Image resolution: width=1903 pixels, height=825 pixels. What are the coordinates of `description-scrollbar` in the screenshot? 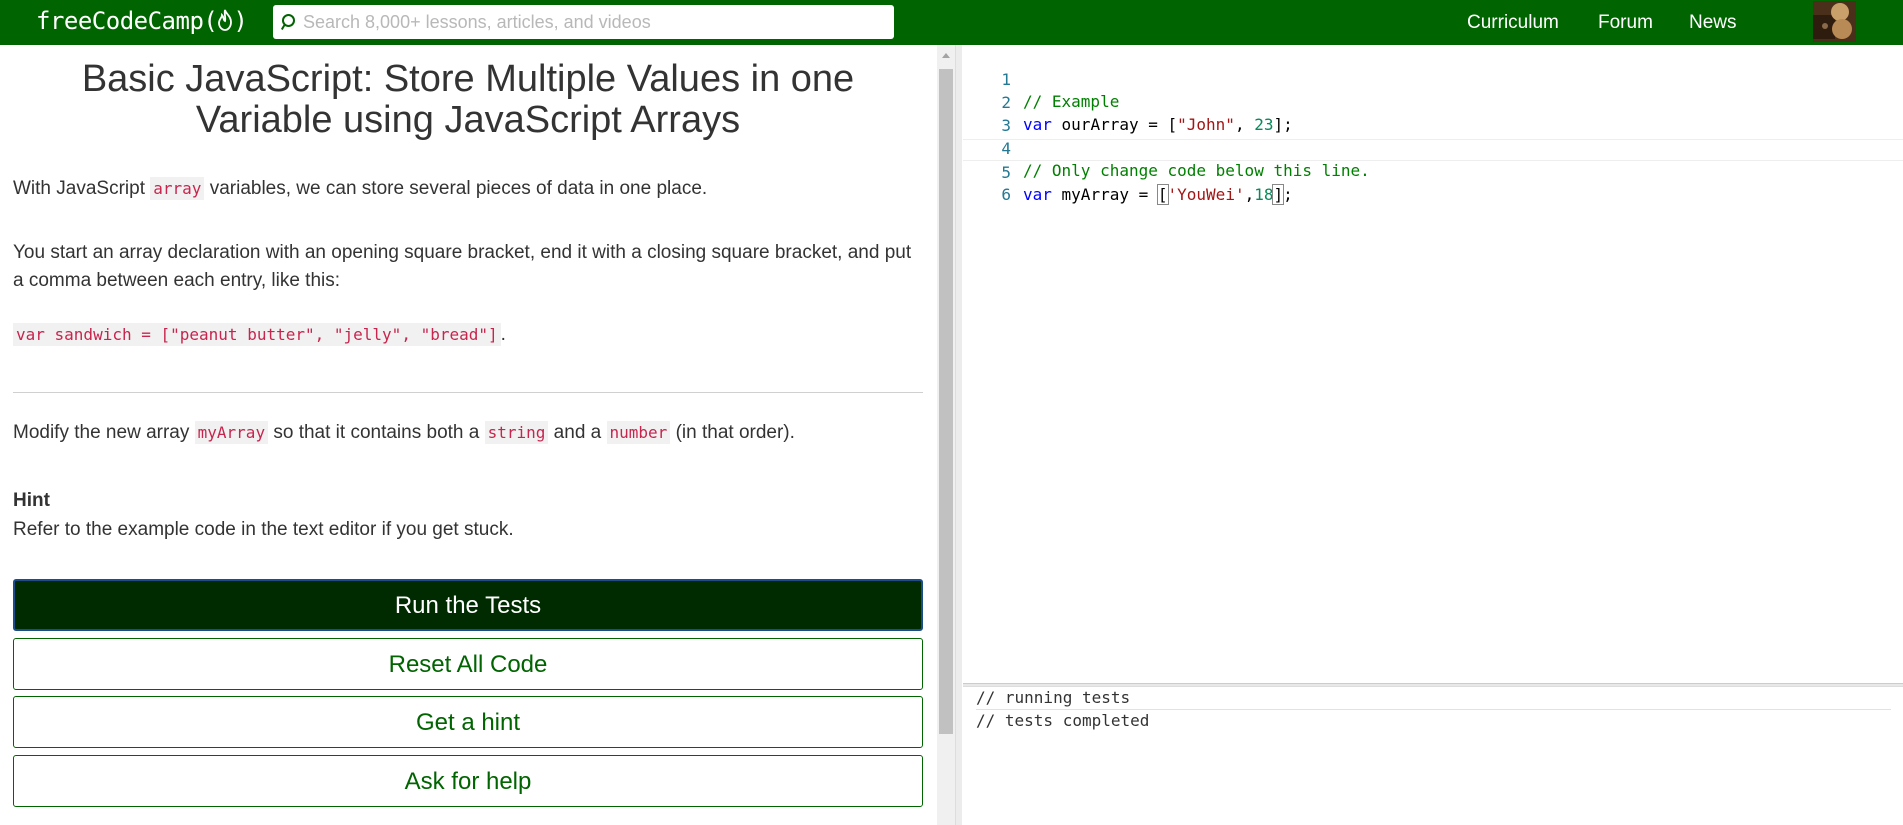 It's located at (946, 435).